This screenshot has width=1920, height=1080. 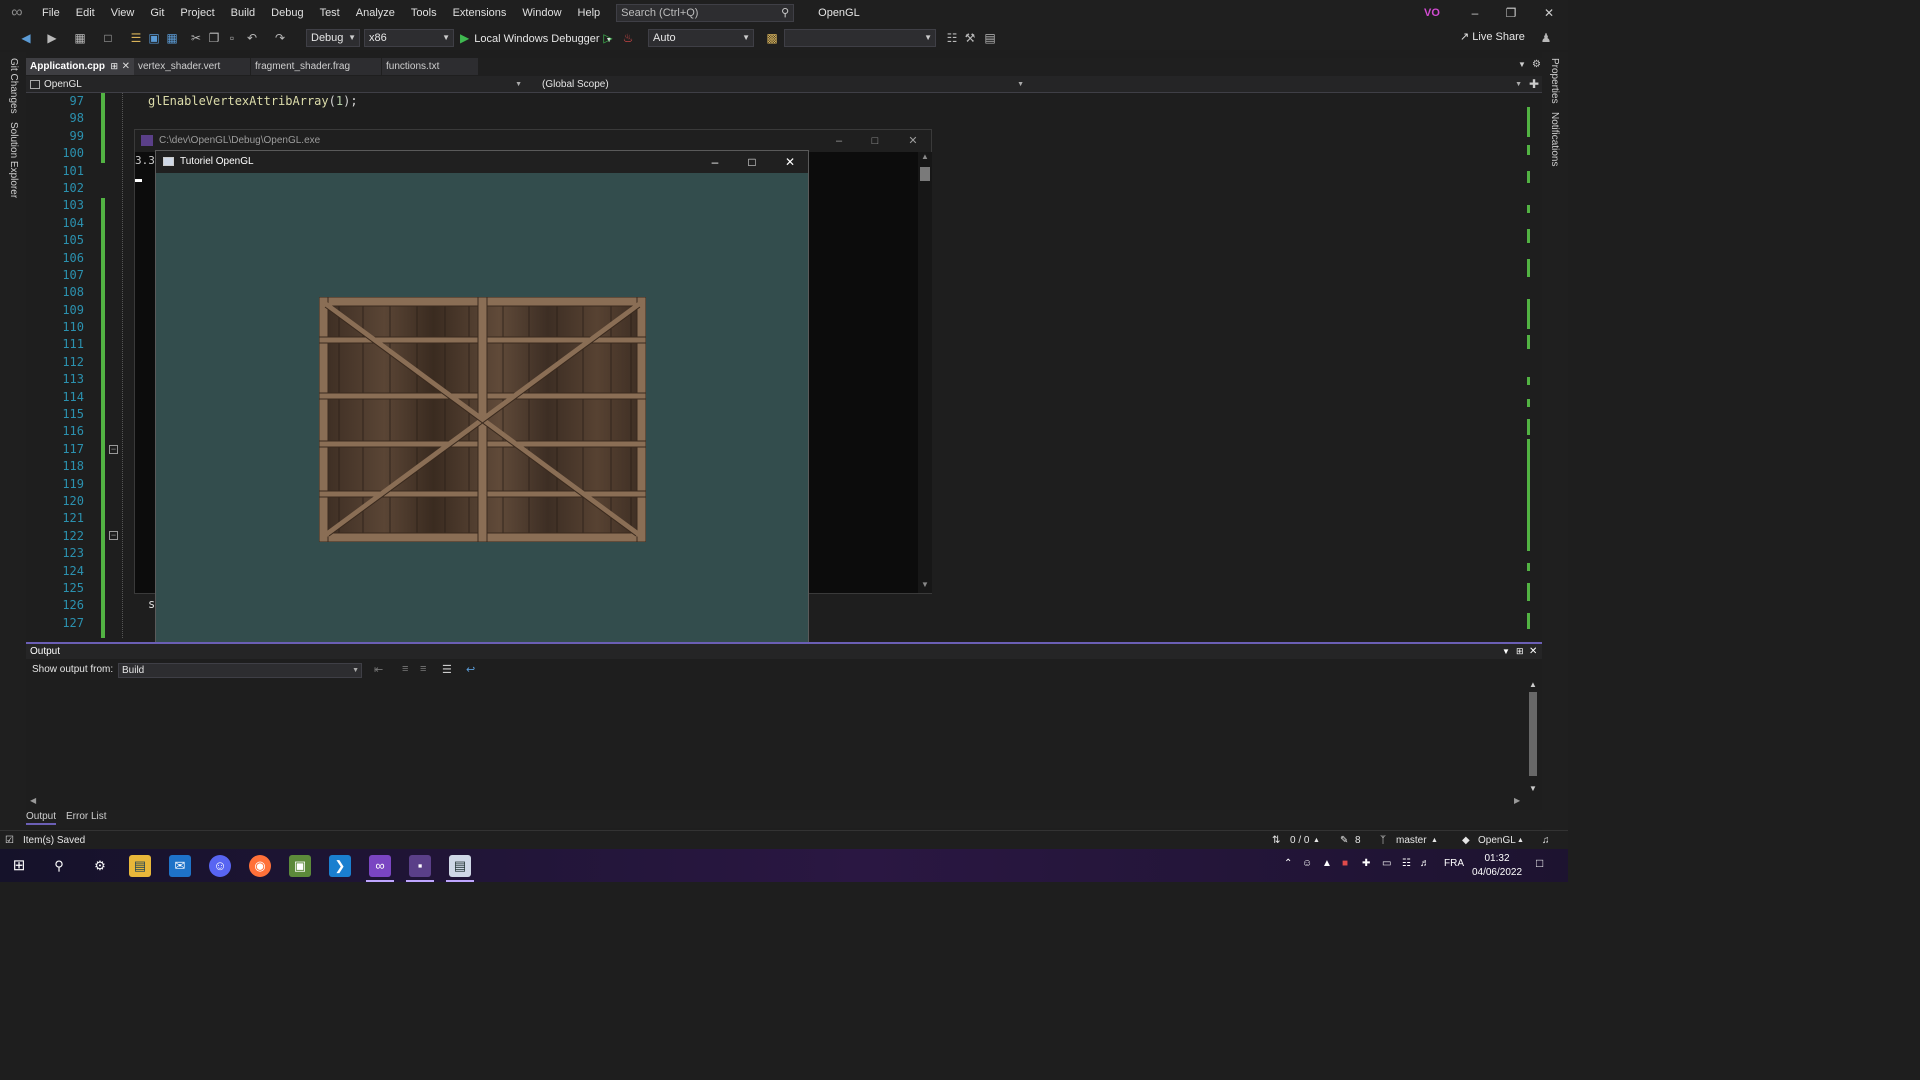 What do you see at coordinates (1497, 866) in the screenshot?
I see `clock: 01:32 04/06/2022` at bounding box center [1497, 866].